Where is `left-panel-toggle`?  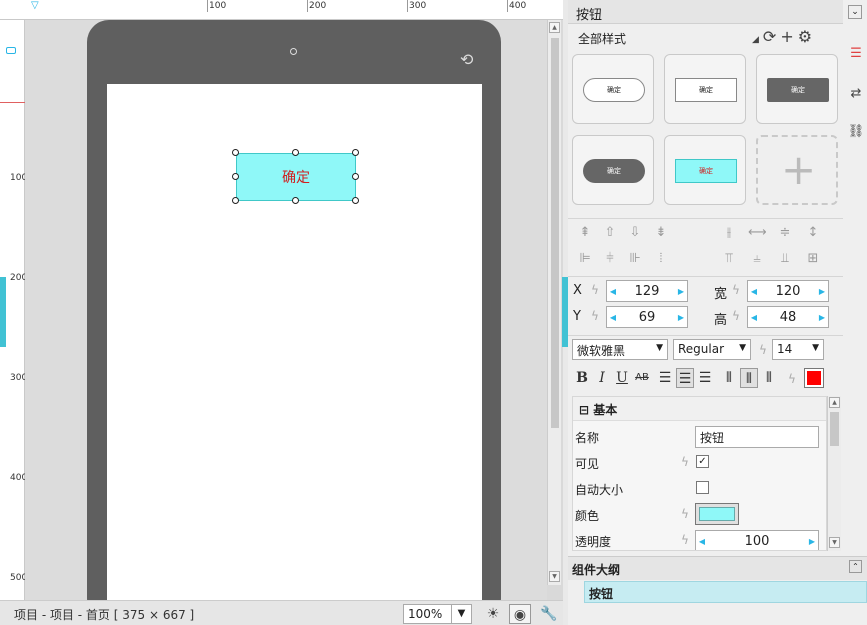
left-panel-toggle is located at coordinates (3, 312).